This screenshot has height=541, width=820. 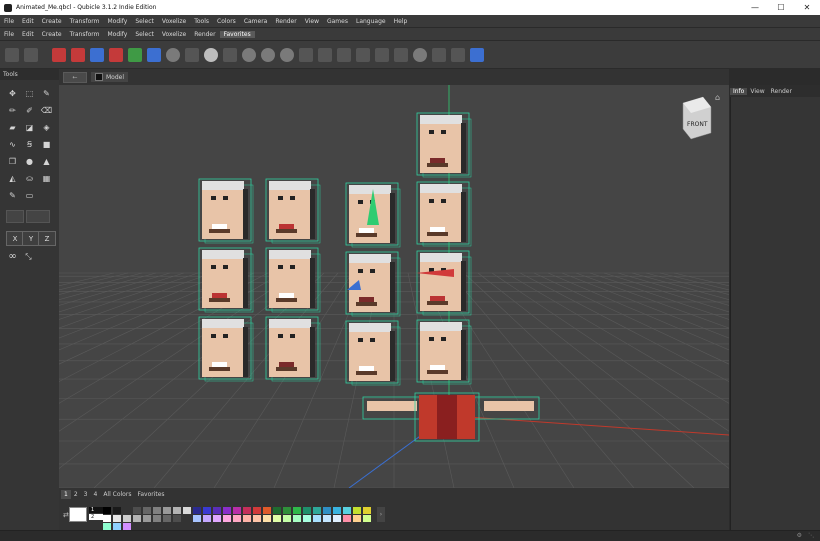 What do you see at coordinates (76, 494) in the screenshot?
I see `palette-tab-2: 2` at bounding box center [76, 494].